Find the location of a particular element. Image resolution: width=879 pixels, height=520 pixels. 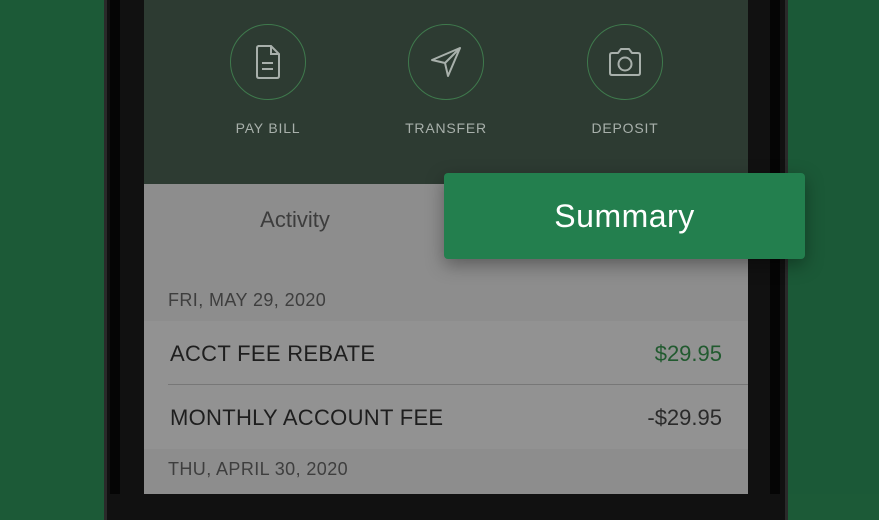

transaction-amount: -$29.95 is located at coordinates (684, 417).